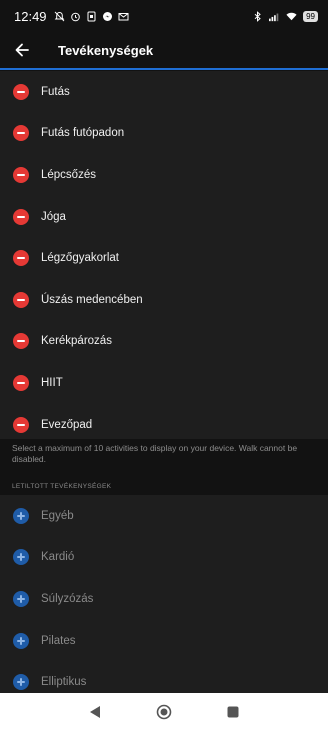 This screenshot has width=328, height=731. Describe the element at coordinates (64, 682) in the screenshot. I see `activity-label: Elliptikus` at that location.